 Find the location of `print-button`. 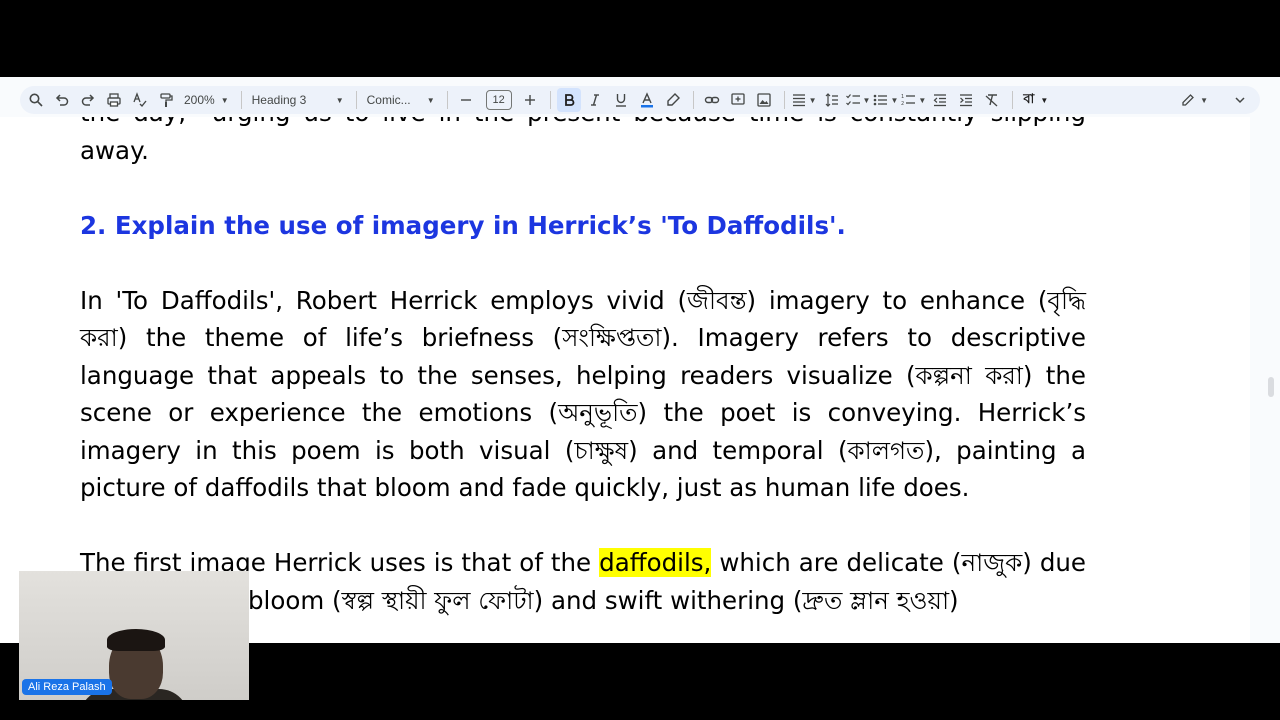

print-button is located at coordinates (114, 100).